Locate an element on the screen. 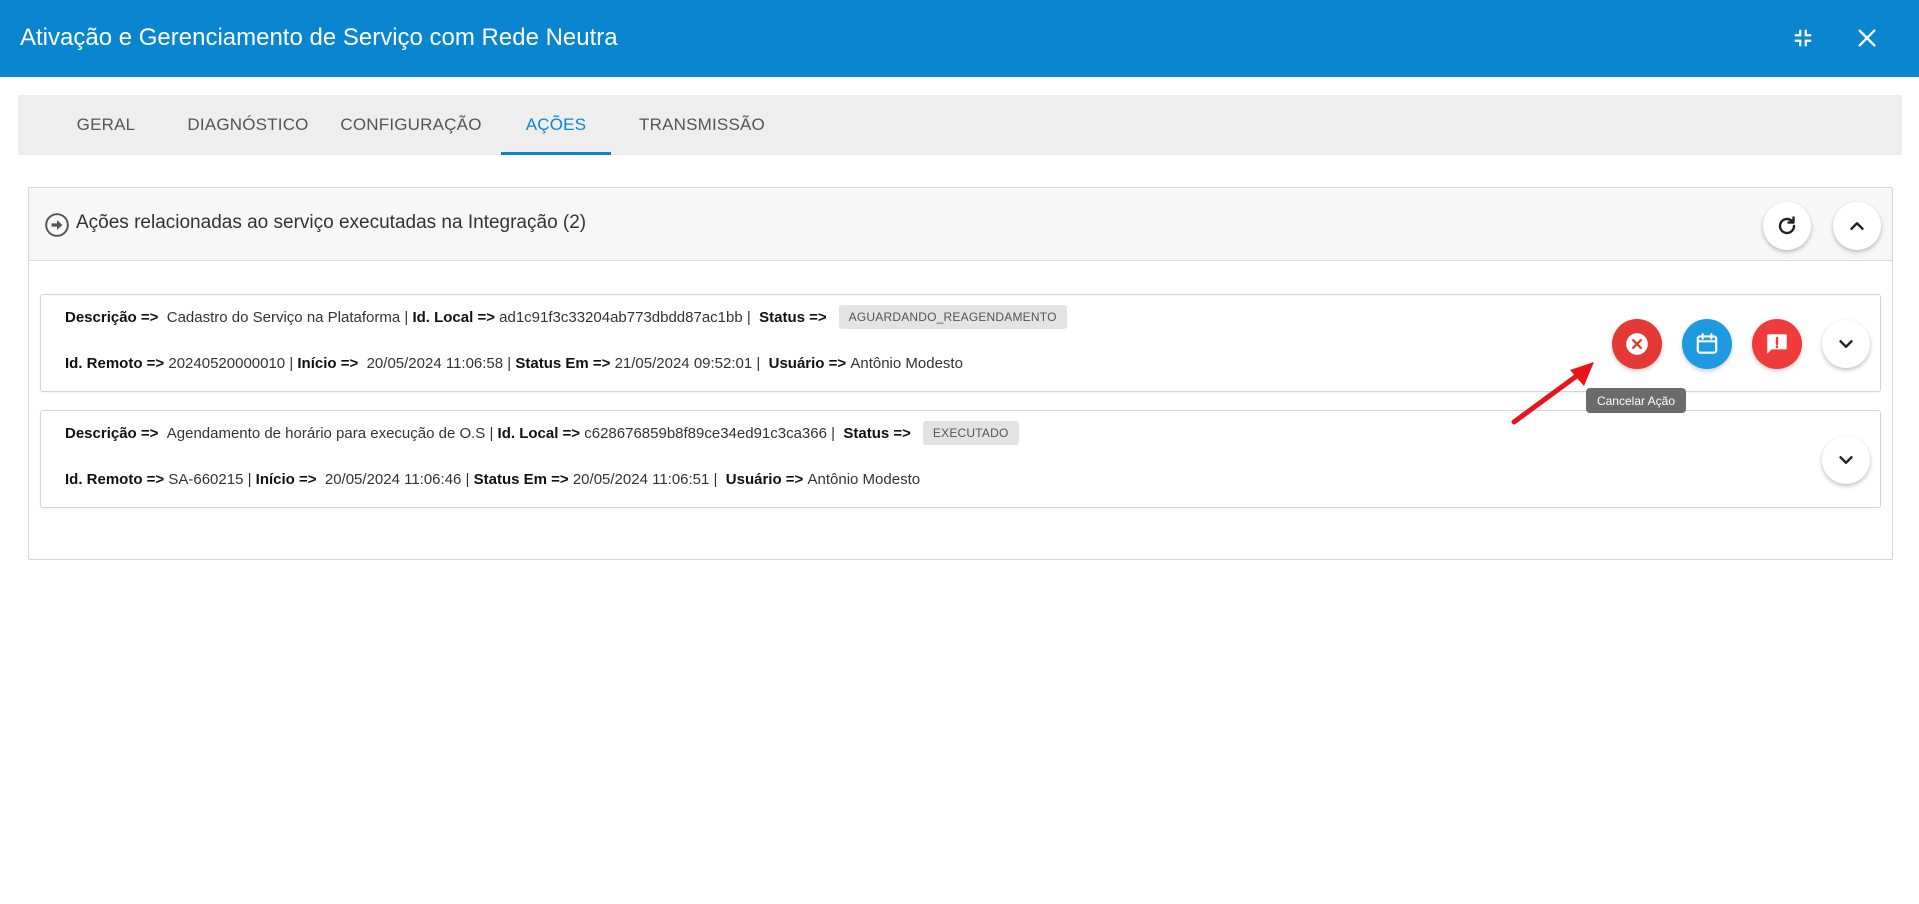 The width and height of the screenshot is (1919, 904). collapse-panel-button is located at coordinates (1857, 226).